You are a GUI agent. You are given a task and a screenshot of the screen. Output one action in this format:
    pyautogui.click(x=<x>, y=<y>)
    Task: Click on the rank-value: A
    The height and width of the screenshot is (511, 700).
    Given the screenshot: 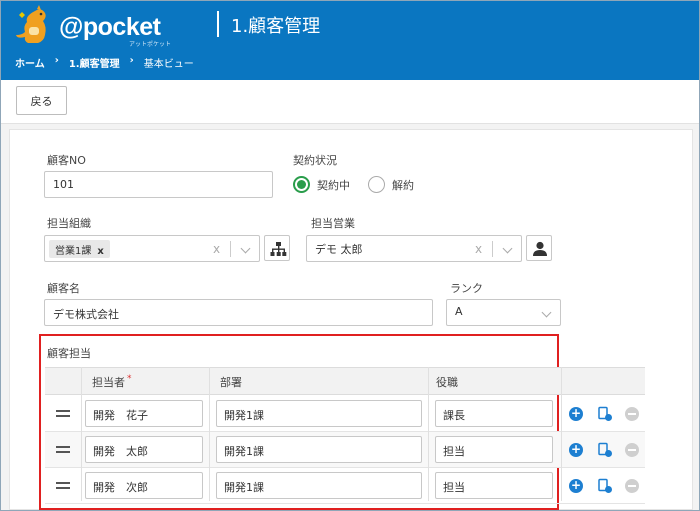 What is the action you would take?
    pyautogui.click(x=459, y=311)
    